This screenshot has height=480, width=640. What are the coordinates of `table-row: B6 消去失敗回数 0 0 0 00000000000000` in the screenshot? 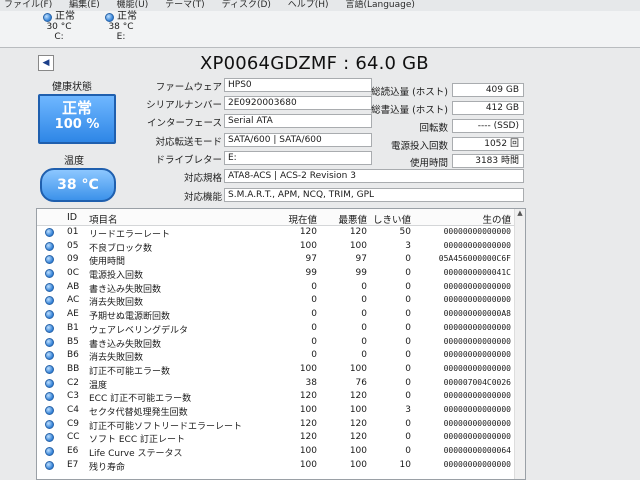 It's located at (281, 356).